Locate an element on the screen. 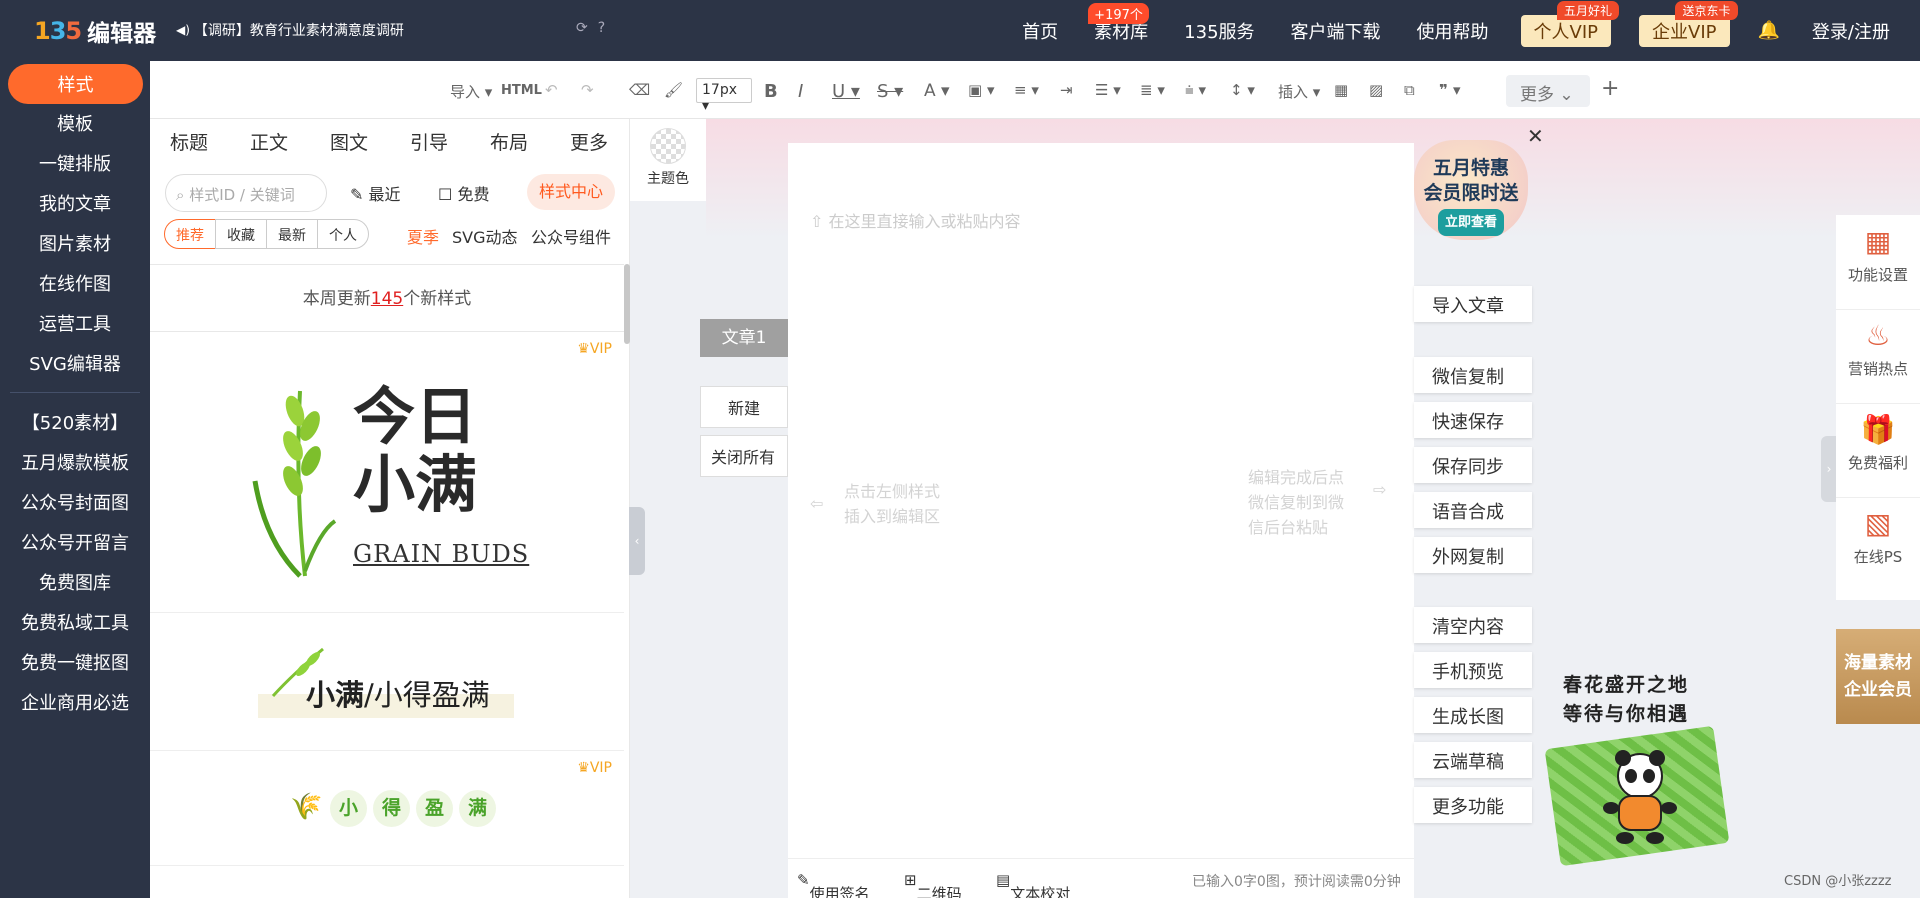 The image size is (1920, 898). sidebar-item-online-design: 在线作图 is located at coordinates (75, 283).